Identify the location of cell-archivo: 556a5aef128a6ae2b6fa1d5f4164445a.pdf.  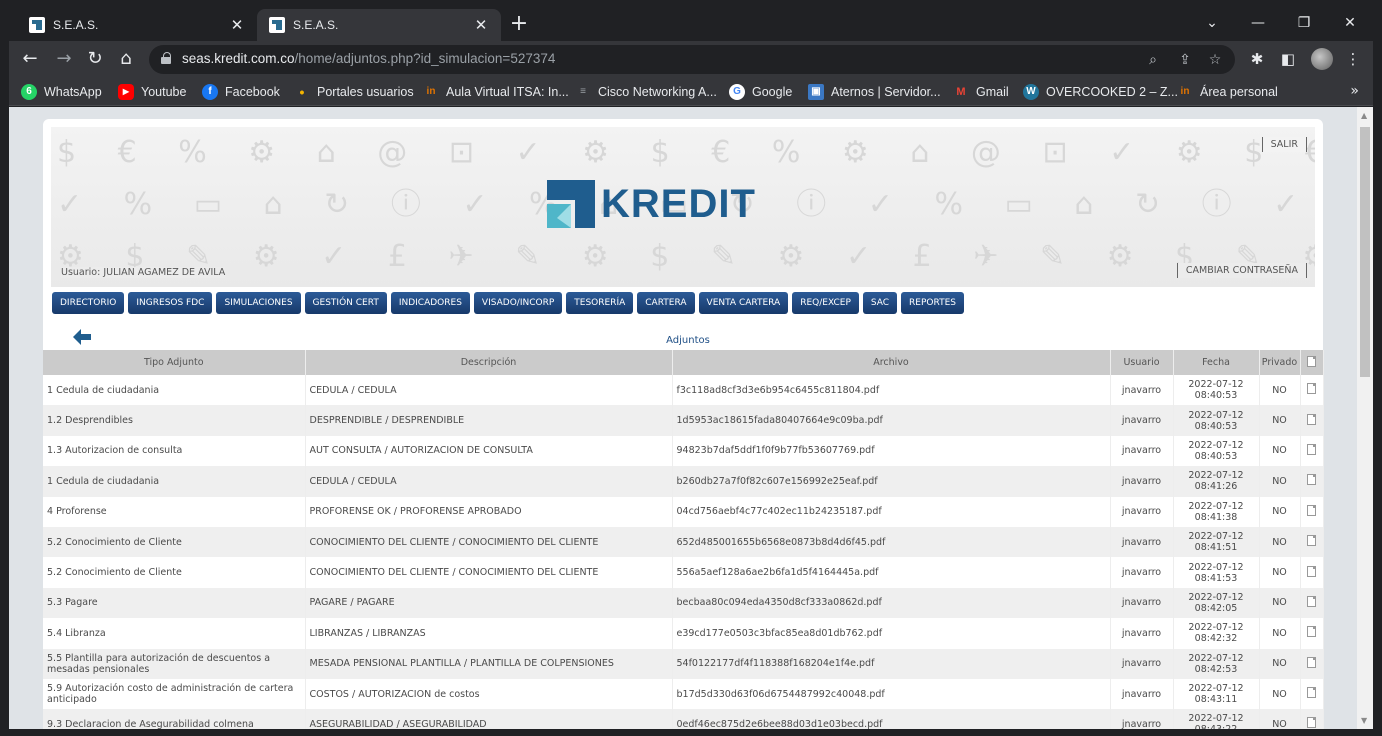
(891, 572).